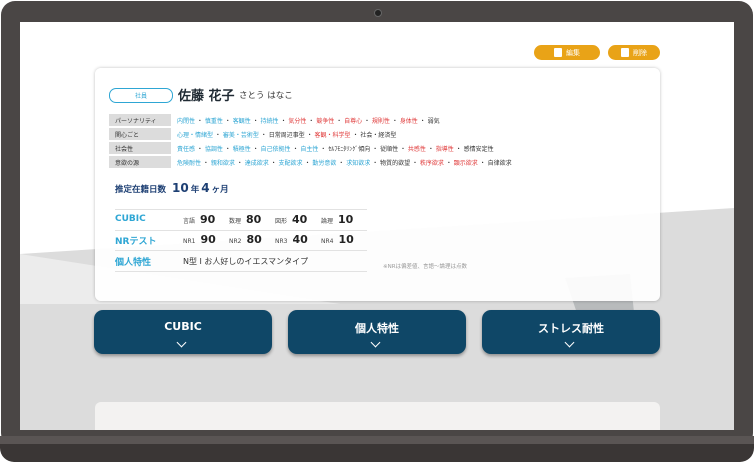  I want to click on score-label: NR4, so click(327, 241).